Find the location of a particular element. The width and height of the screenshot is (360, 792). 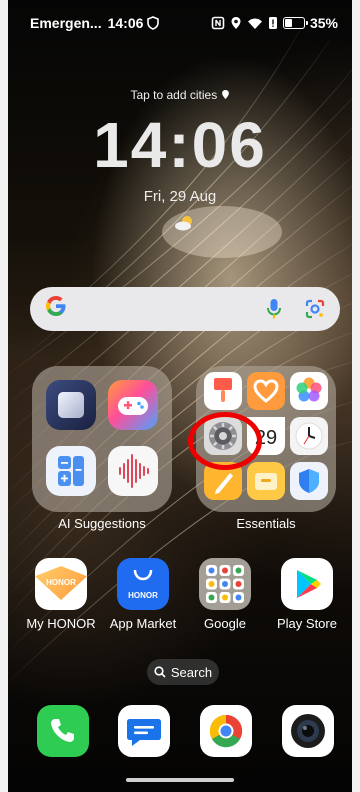

dock-messages is located at coordinates (144, 731).